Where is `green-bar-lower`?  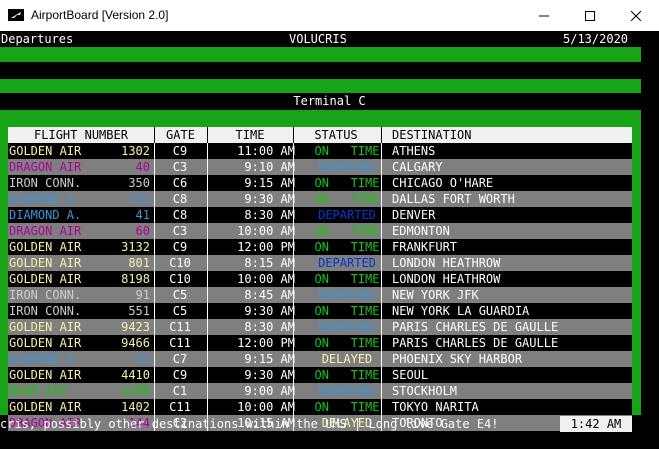 green-bar-lower is located at coordinates (320, 118).